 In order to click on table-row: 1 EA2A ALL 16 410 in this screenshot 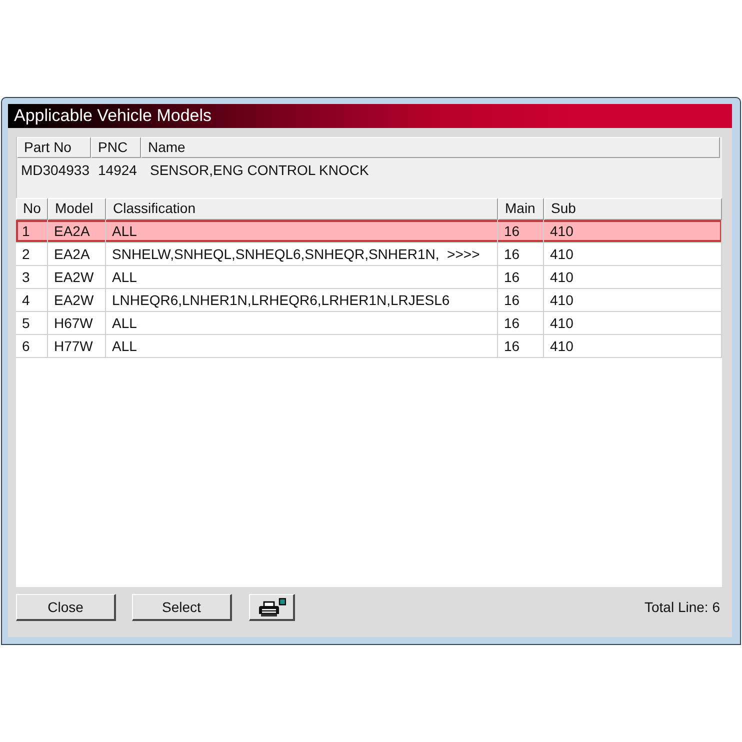, I will do `click(369, 231)`.